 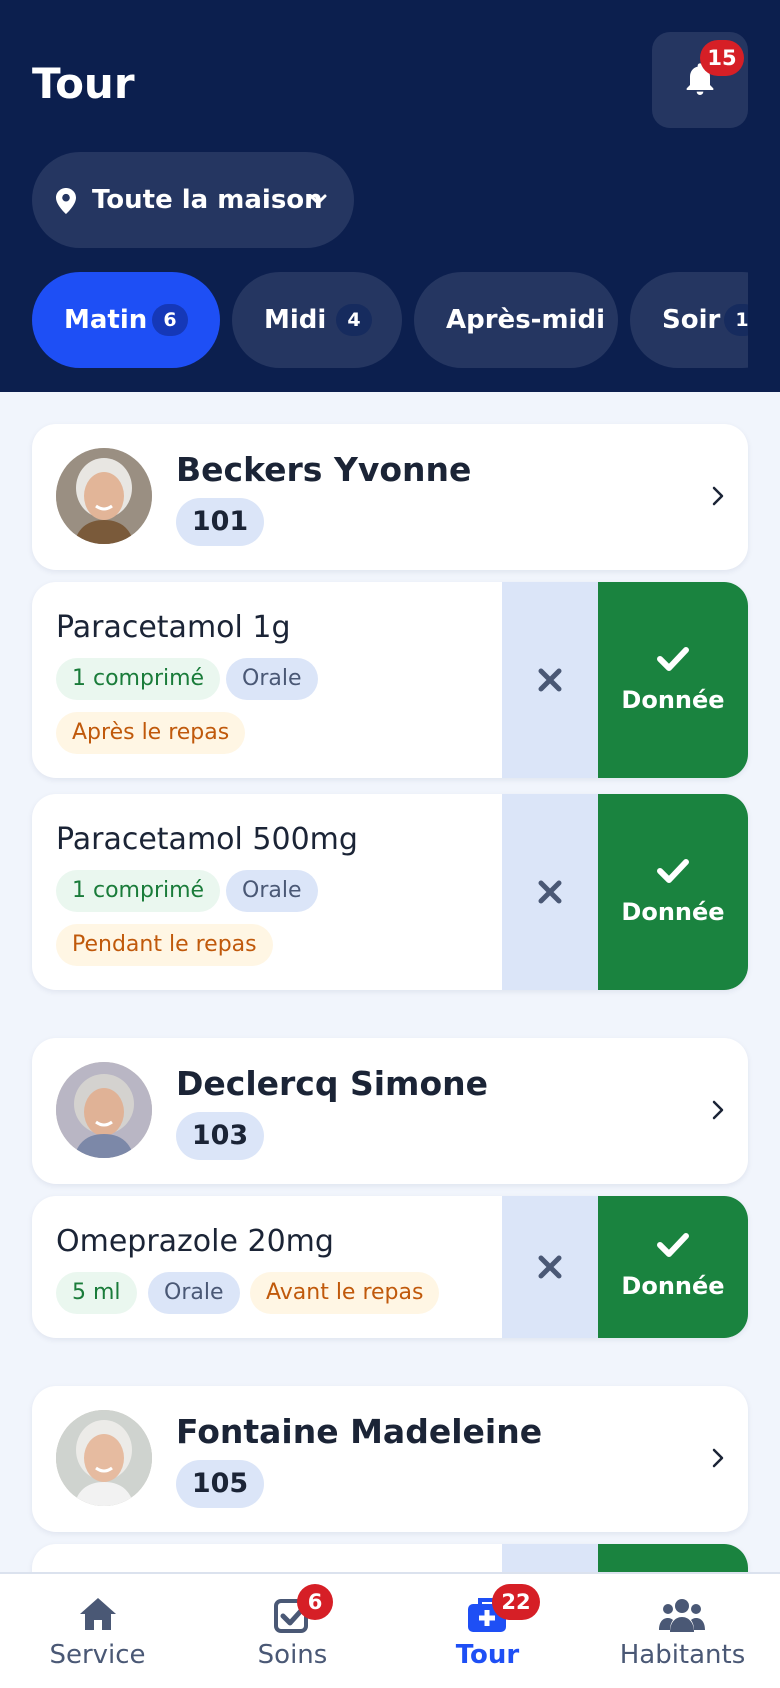 What do you see at coordinates (151, 733) in the screenshot?
I see `timing-chip: Après le repas` at bounding box center [151, 733].